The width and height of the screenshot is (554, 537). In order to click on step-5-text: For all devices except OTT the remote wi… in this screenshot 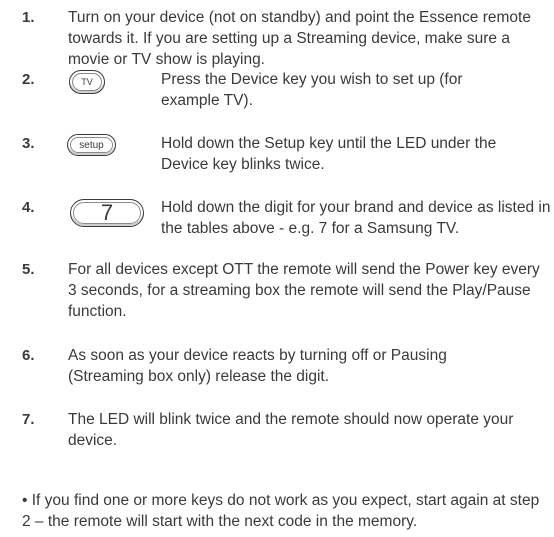, I will do `click(304, 290)`.